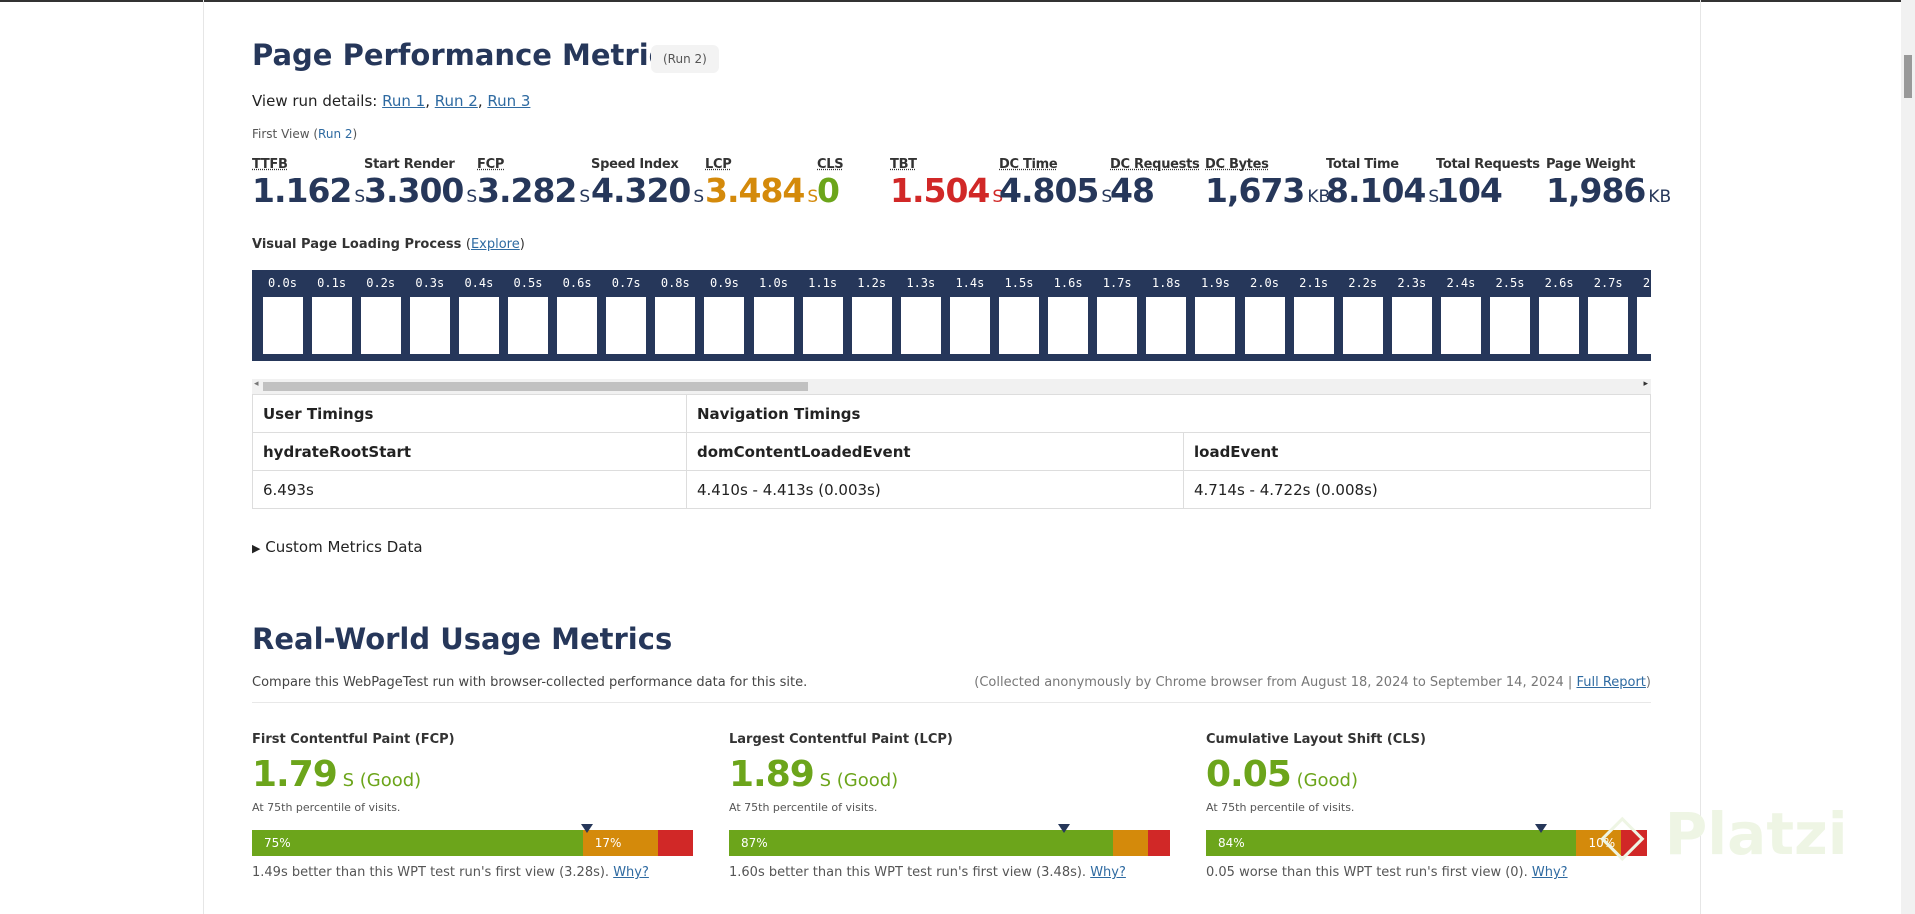 The height and width of the screenshot is (914, 1915). I want to click on film-frame: 0.1s, so click(331, 312).